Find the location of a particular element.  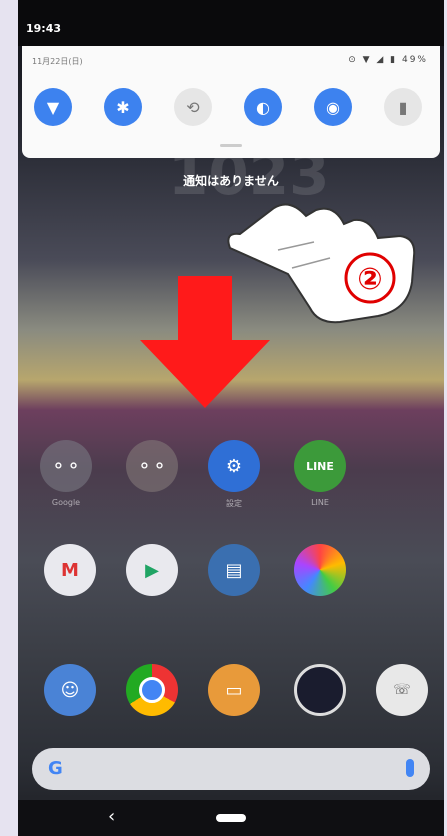

line-app-icon: LINE is located at coordinates (320, 466).